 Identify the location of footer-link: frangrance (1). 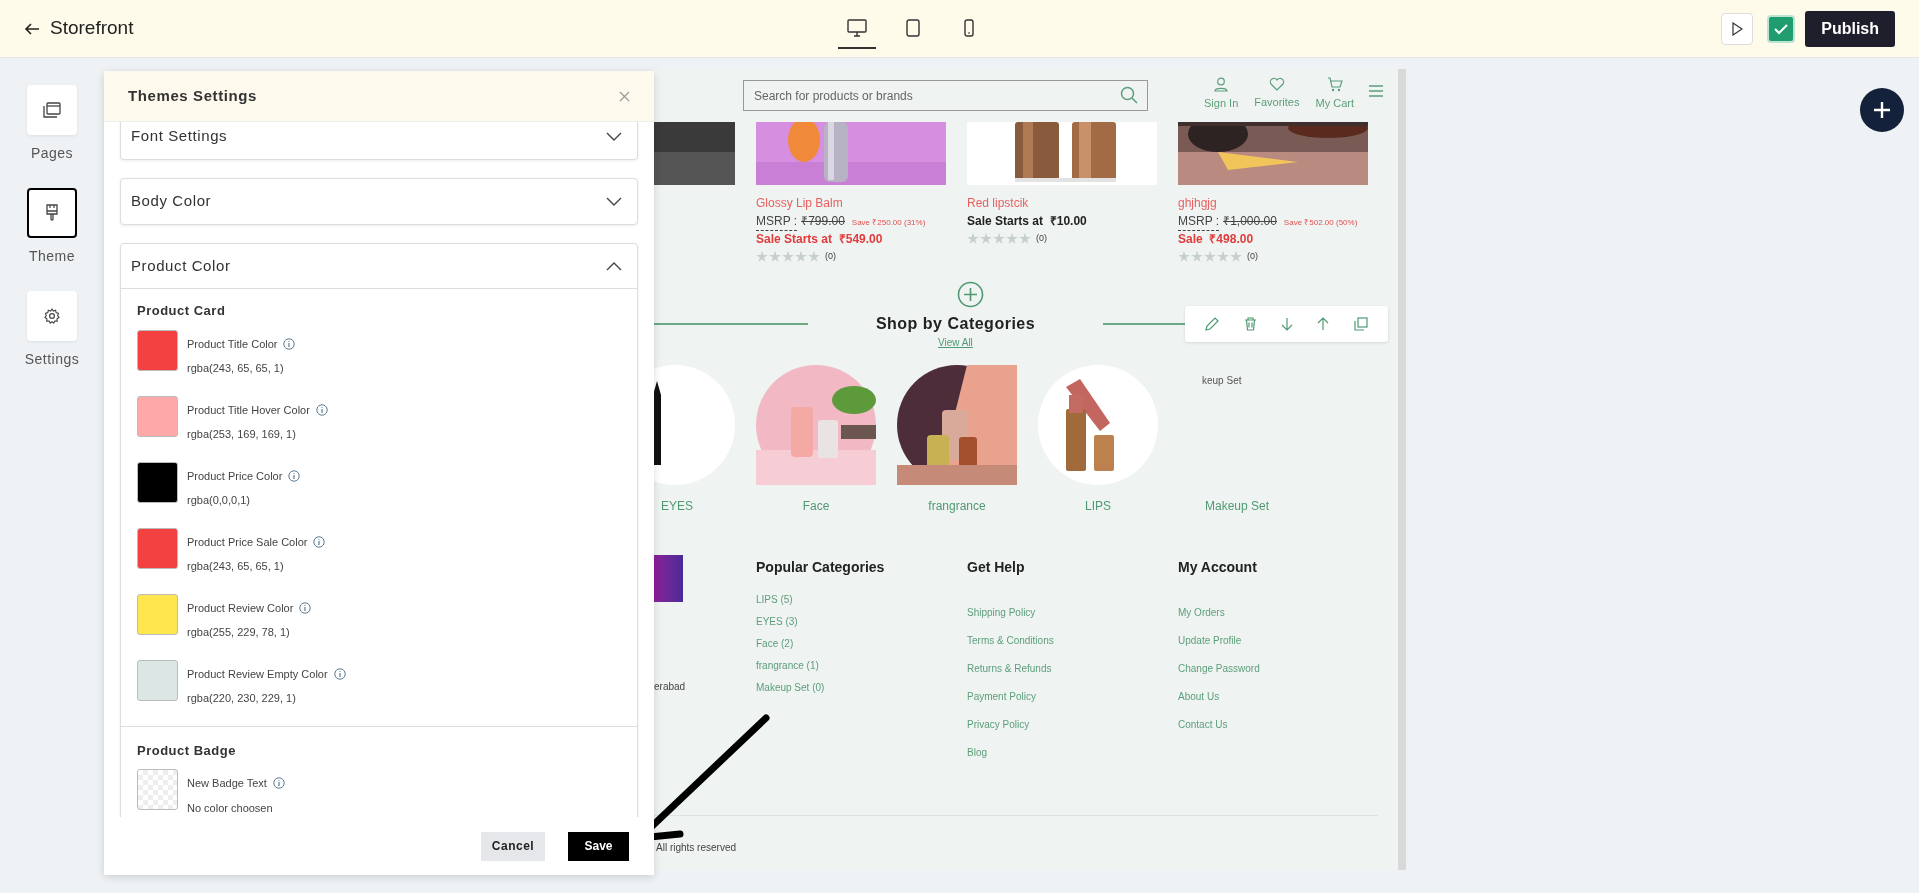
(851, 664).